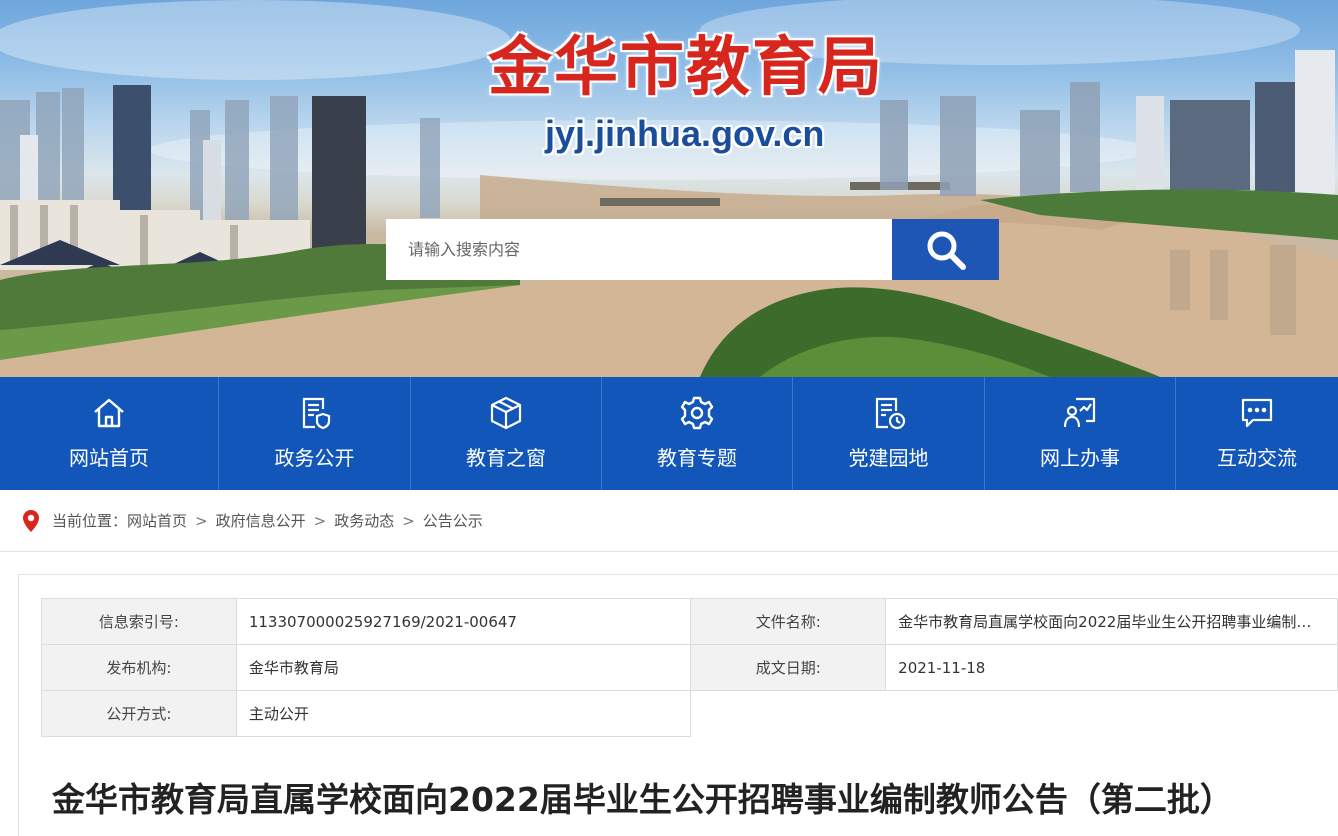 This screenshot has height=836, width=1338. Describe the element at coordinates (788, 621) in the screenshot. I see `file-name-label: 文件名称:` at that location.